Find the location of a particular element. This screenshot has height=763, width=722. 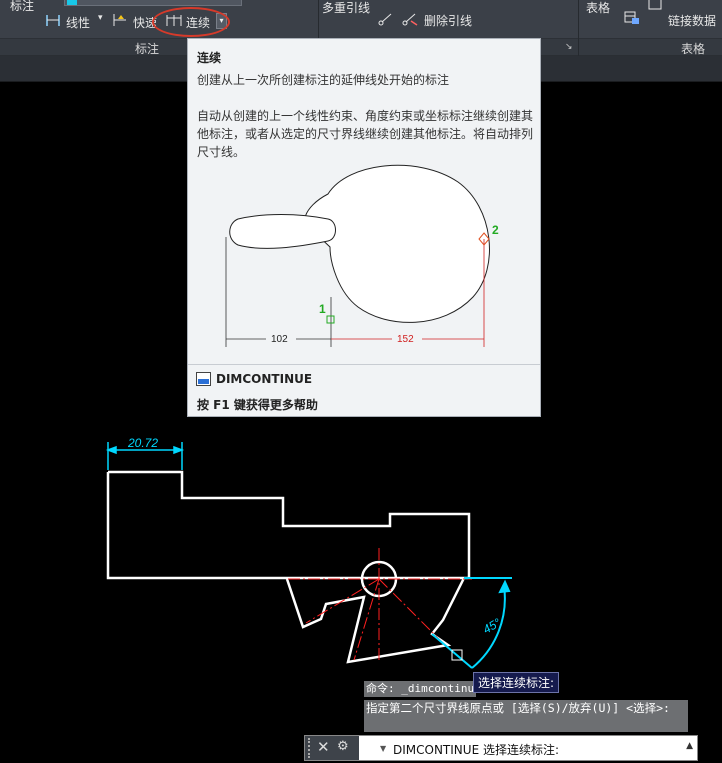

link-data-button: 链接数据 is located at coordinates (692, 20).